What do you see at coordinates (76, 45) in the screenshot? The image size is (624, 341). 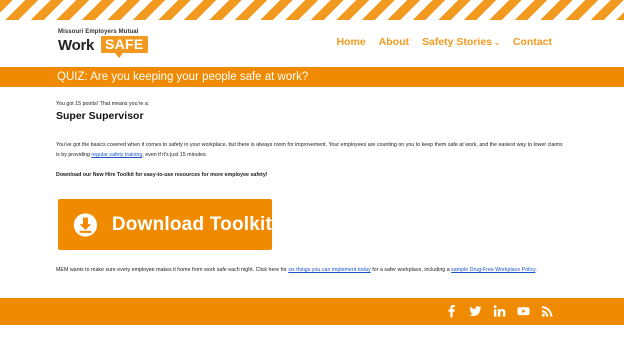 I see `logo-word-work: Work` at bounding box center [76, 45].